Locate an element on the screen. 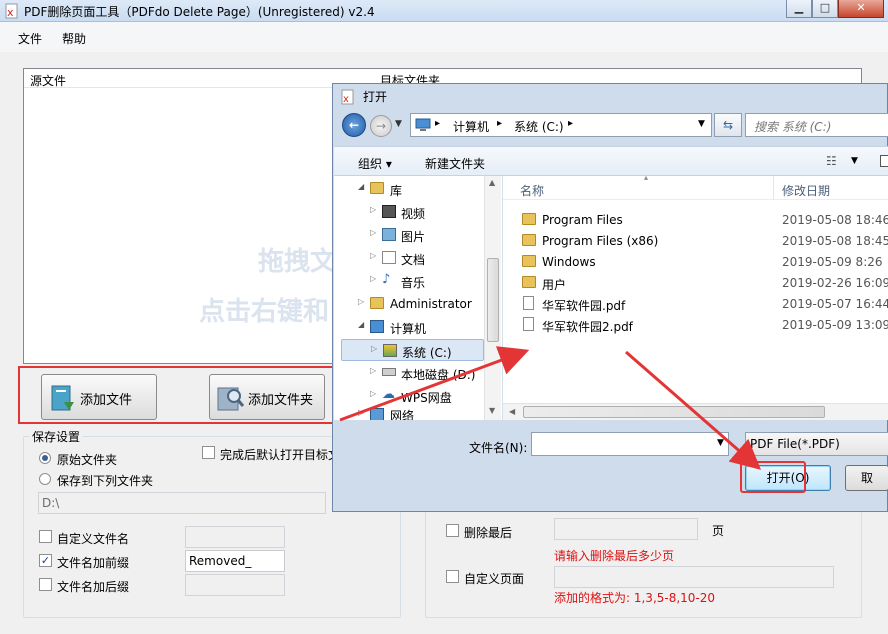  checkbox-delete-last is located at coordinates (452, 530).